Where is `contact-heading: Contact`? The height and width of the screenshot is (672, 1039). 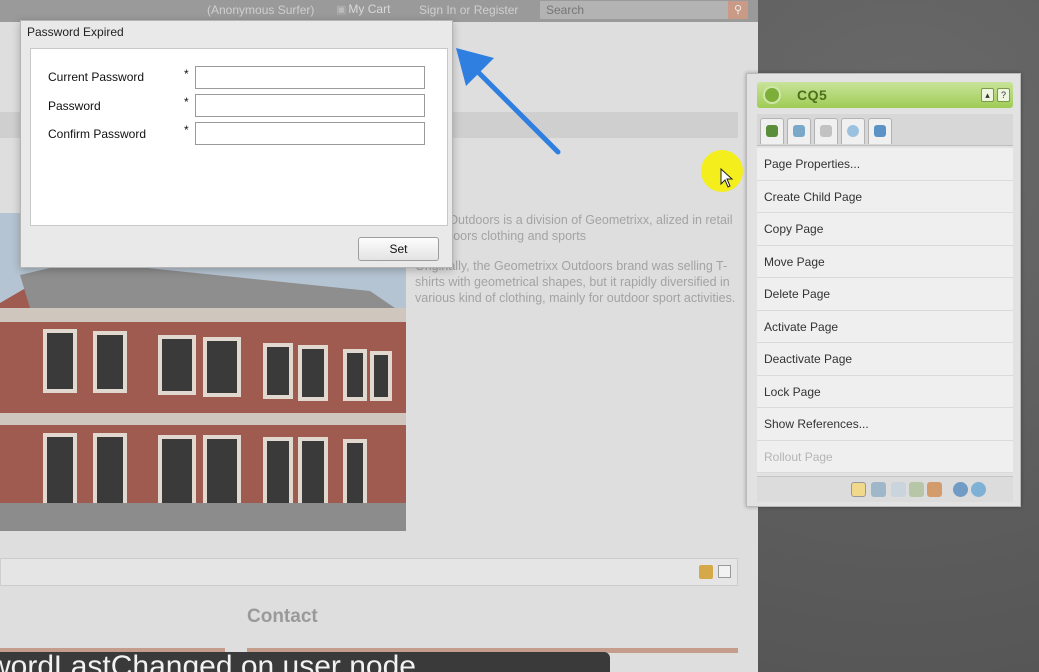 contact-heading: Contact is located at coordinates (282, 616).